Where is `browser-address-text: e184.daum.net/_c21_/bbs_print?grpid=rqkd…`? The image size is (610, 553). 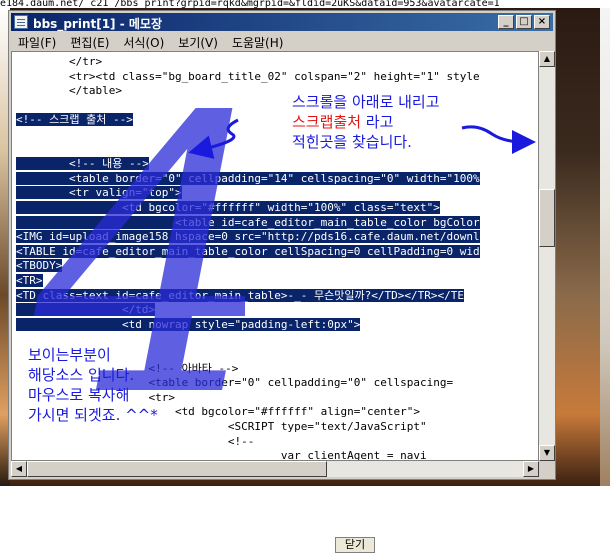
browser-address-text: e184.daum.net/_c21_/bbs_print?grpid=rqkd… is located at coordinates (250, 4).